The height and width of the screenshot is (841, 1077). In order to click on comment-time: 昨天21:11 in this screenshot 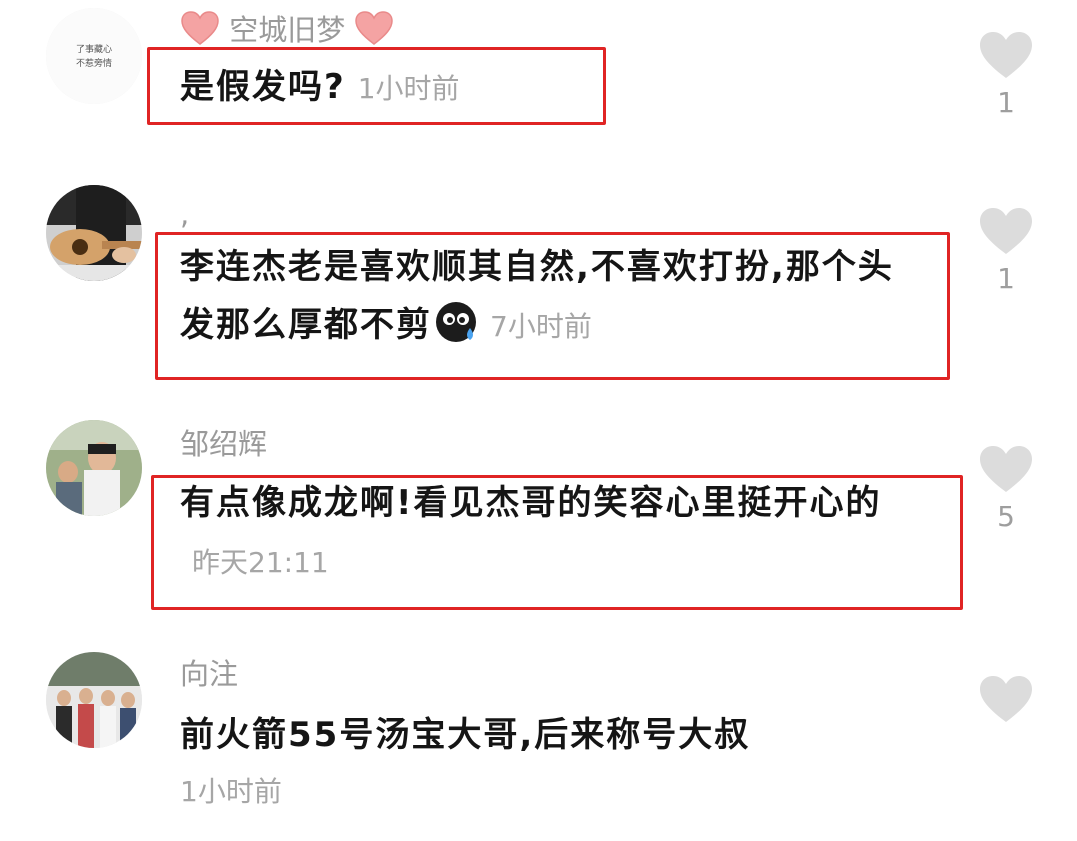, I will do `click(260, 562)`.